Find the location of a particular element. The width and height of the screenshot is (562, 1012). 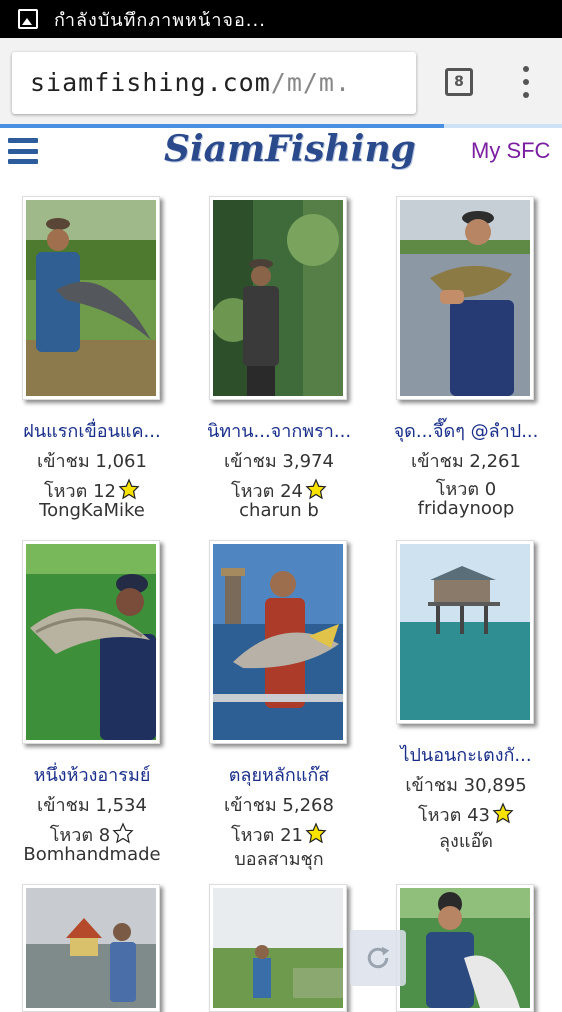

refresh-icon is located at coordinates (378, 957).